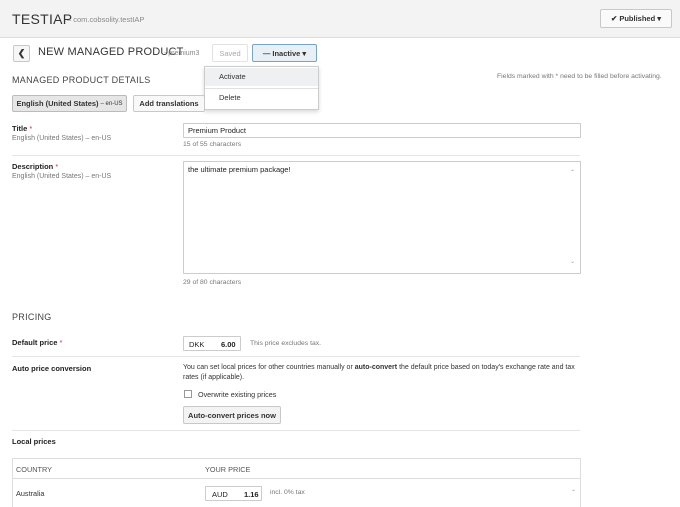 This screenshot has height=507, width=680. What do you see at coordinates (169, 103) in the screenshot?
I see `add-translations-button: Add translations` at bounding box center [169, 103].